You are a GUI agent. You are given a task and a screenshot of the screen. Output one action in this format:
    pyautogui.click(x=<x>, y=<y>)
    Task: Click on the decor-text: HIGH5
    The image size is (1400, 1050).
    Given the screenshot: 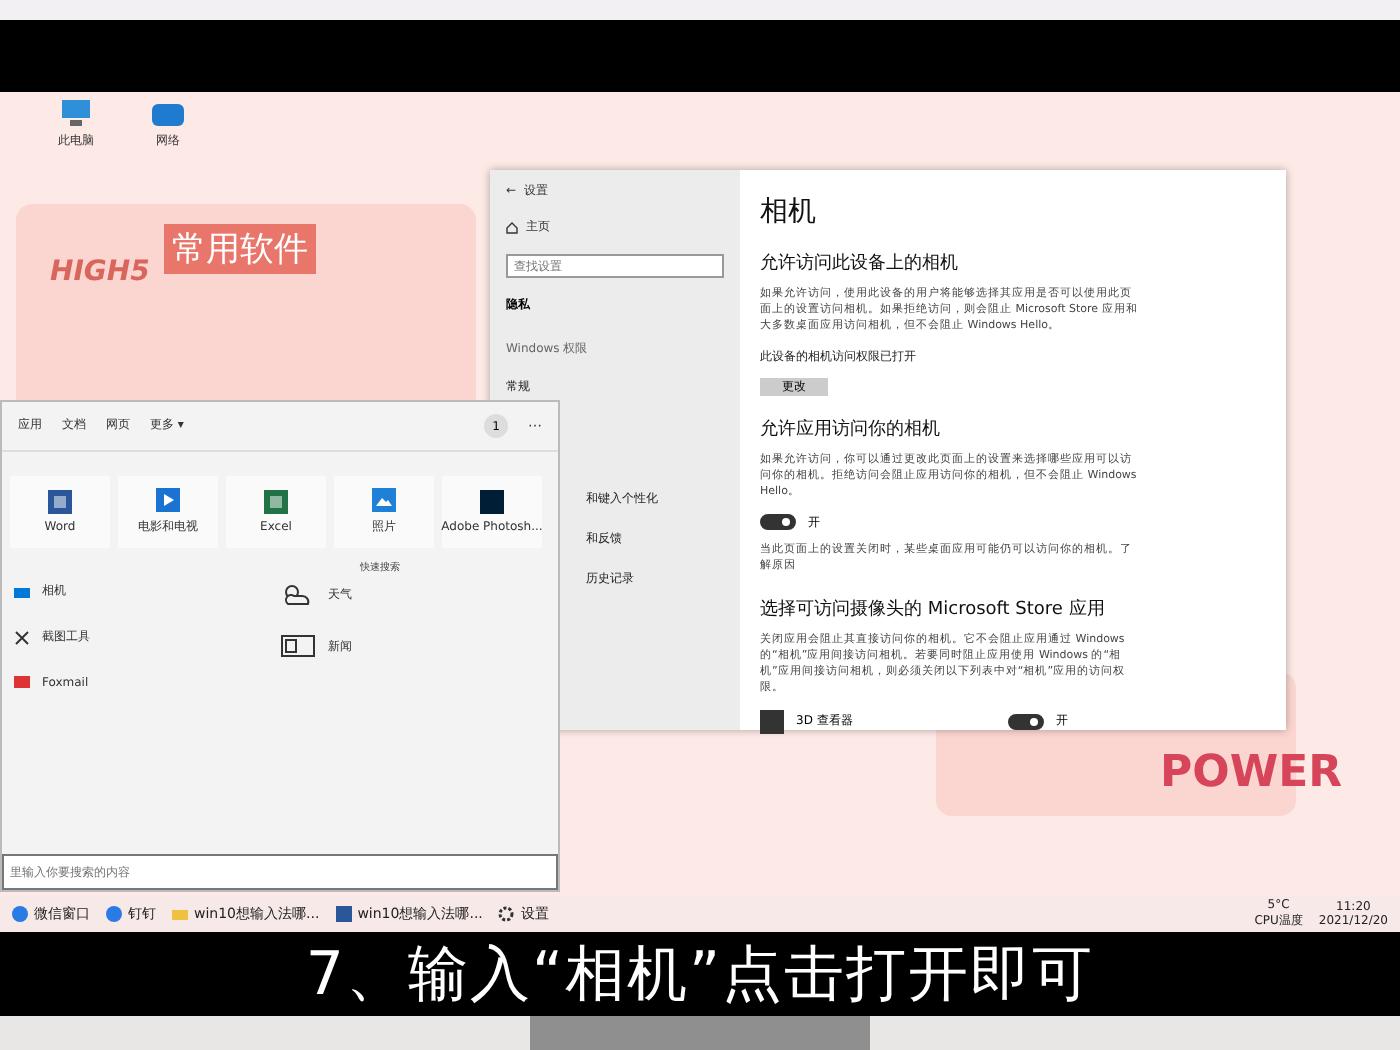 What is the action you would take?
    pyautogui.click(x=100, y=272)
    